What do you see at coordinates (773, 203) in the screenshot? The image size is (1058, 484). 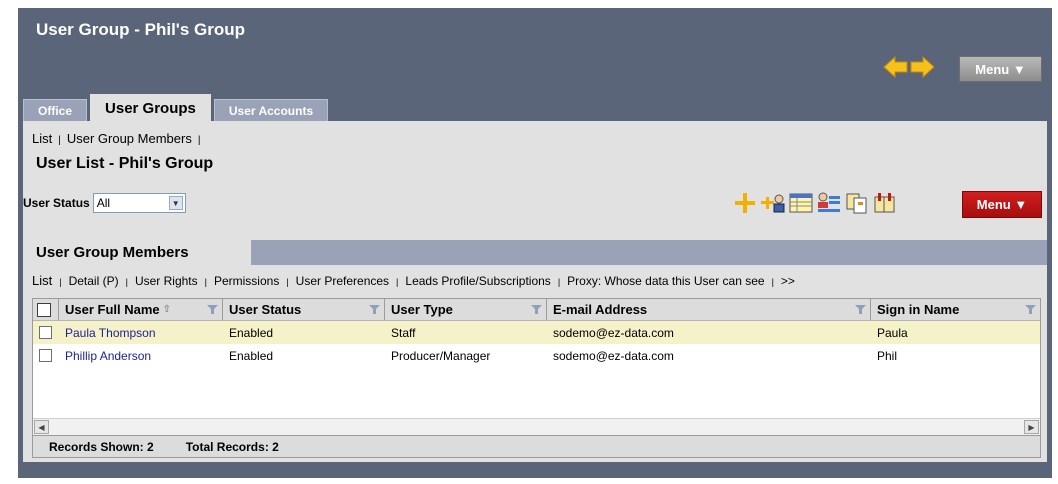 I see `add-user-icon` at bounding box center [773, 203].